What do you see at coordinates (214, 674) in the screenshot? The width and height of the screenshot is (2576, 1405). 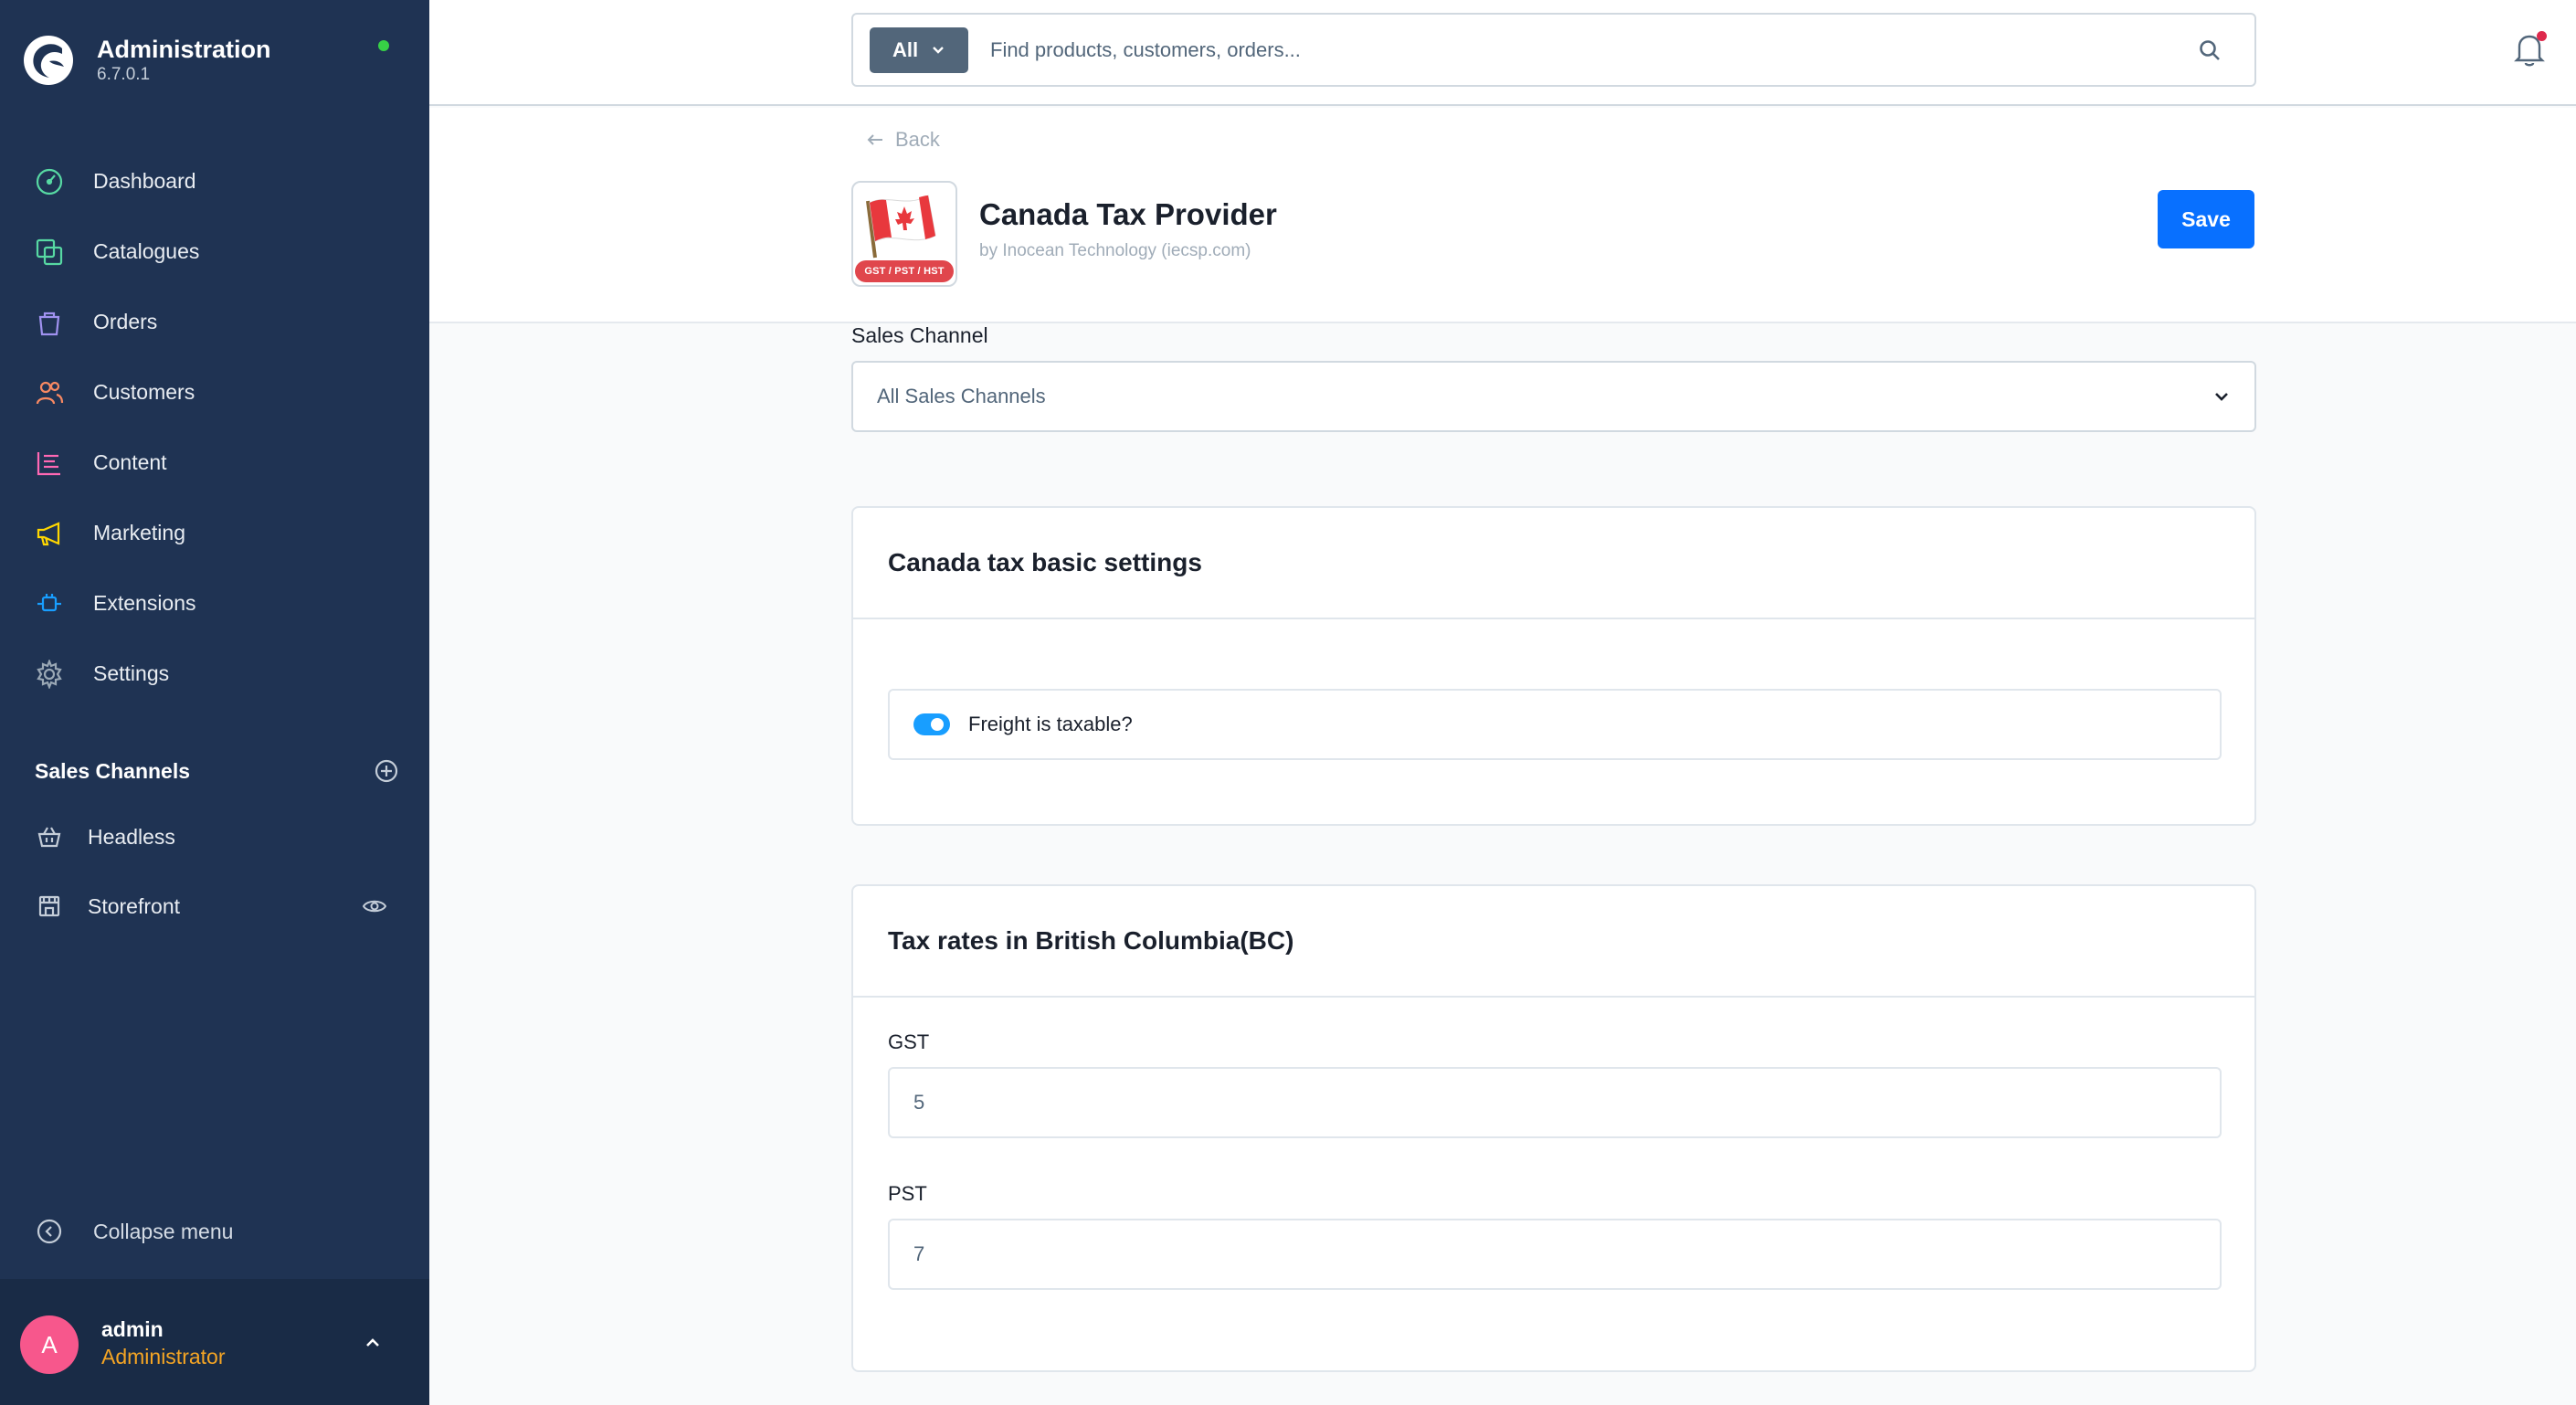 I see `nav-item-settings: Settings` at bounding box center [214, 674].